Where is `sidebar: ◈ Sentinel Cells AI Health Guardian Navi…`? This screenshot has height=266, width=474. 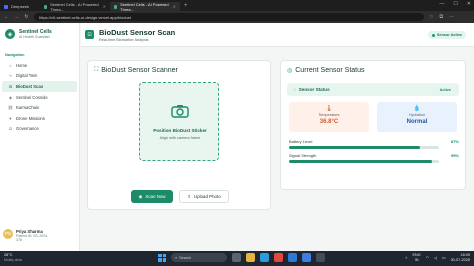 sidebar: ◈ Sentinel Cells AI Health Guardian Navi… is located at coordinates (40, 137).